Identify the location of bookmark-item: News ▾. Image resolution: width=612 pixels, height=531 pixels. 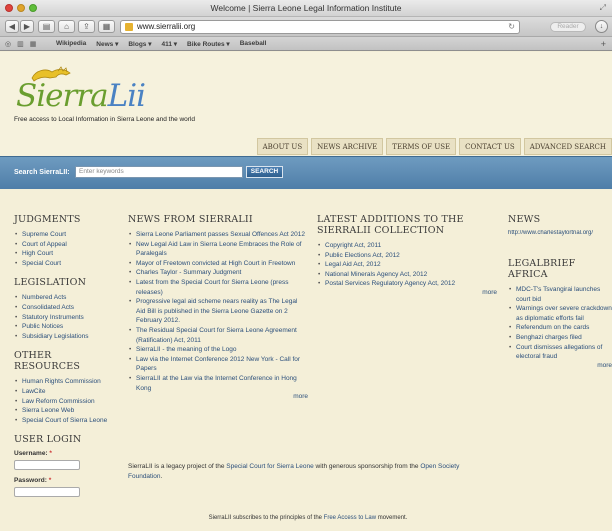
(107, 44).